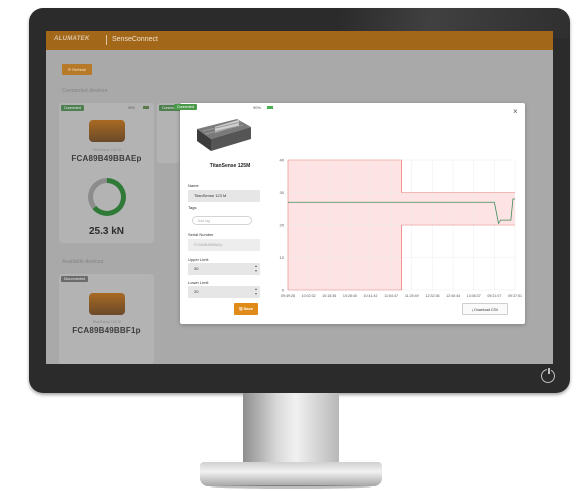 Image resolution: width=582 pixels, height=491 pixels. What do you see at coordinates (282, 257) in the screenshot?
I see `y-tick-label: 10` at bounding box center [282, 257].